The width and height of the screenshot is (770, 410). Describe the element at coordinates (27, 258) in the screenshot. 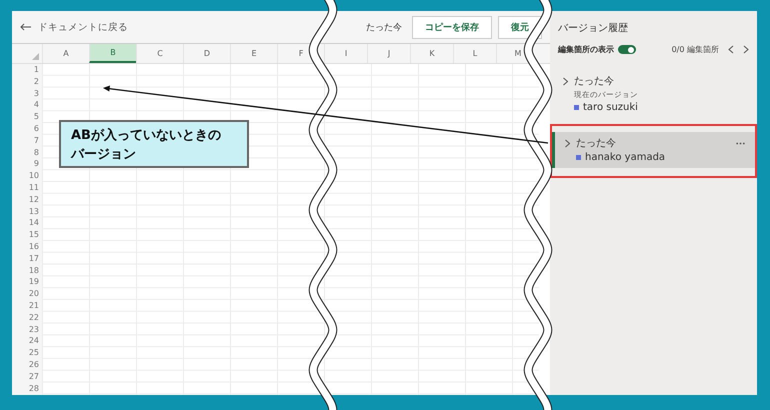

I see `row-header: 17` at that location.